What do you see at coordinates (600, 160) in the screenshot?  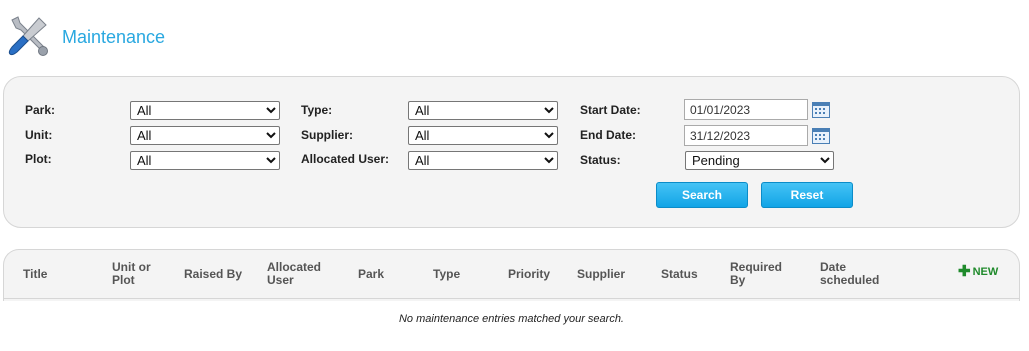 I see `status-label: Status:` at bounding box center [600, 160].